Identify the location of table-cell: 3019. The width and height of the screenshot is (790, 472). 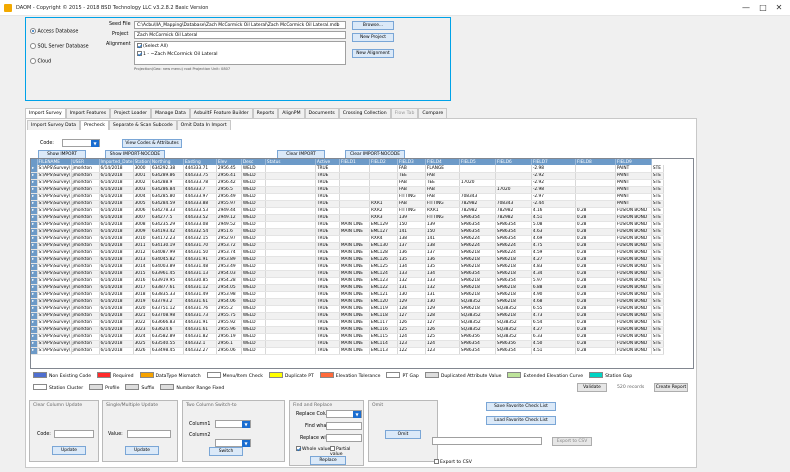
(142, 302).